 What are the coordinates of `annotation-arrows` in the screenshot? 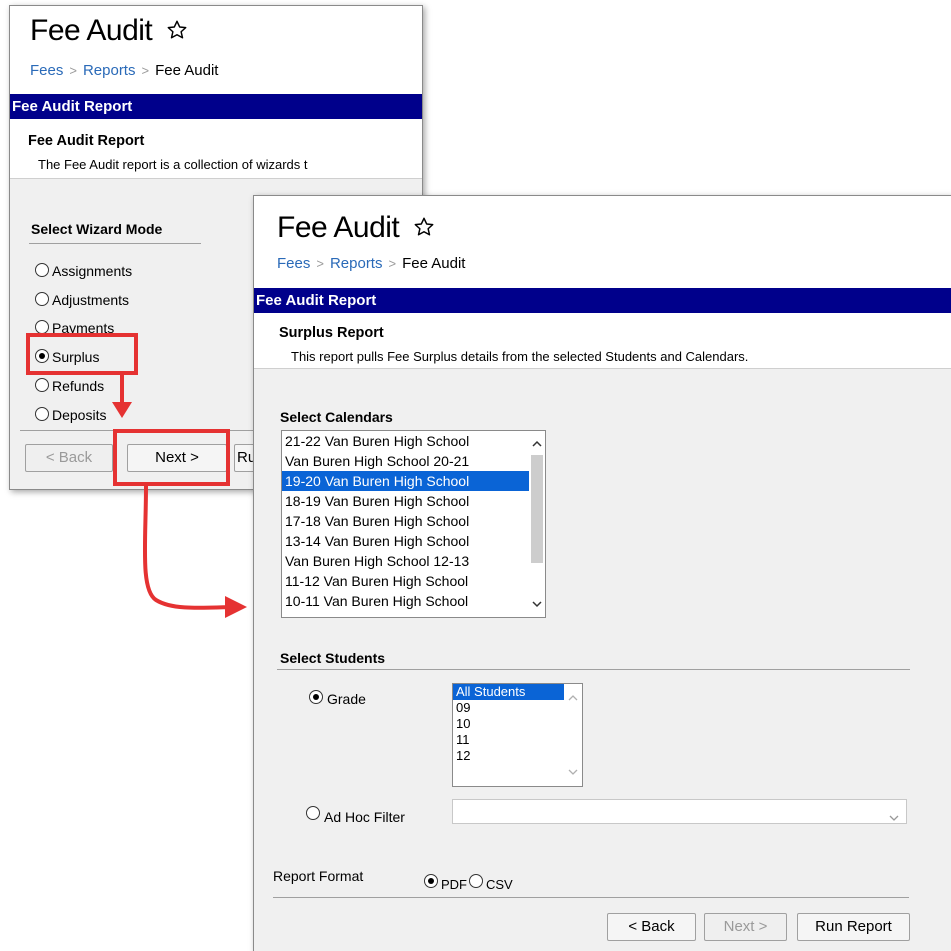 It's located at (179, 496).